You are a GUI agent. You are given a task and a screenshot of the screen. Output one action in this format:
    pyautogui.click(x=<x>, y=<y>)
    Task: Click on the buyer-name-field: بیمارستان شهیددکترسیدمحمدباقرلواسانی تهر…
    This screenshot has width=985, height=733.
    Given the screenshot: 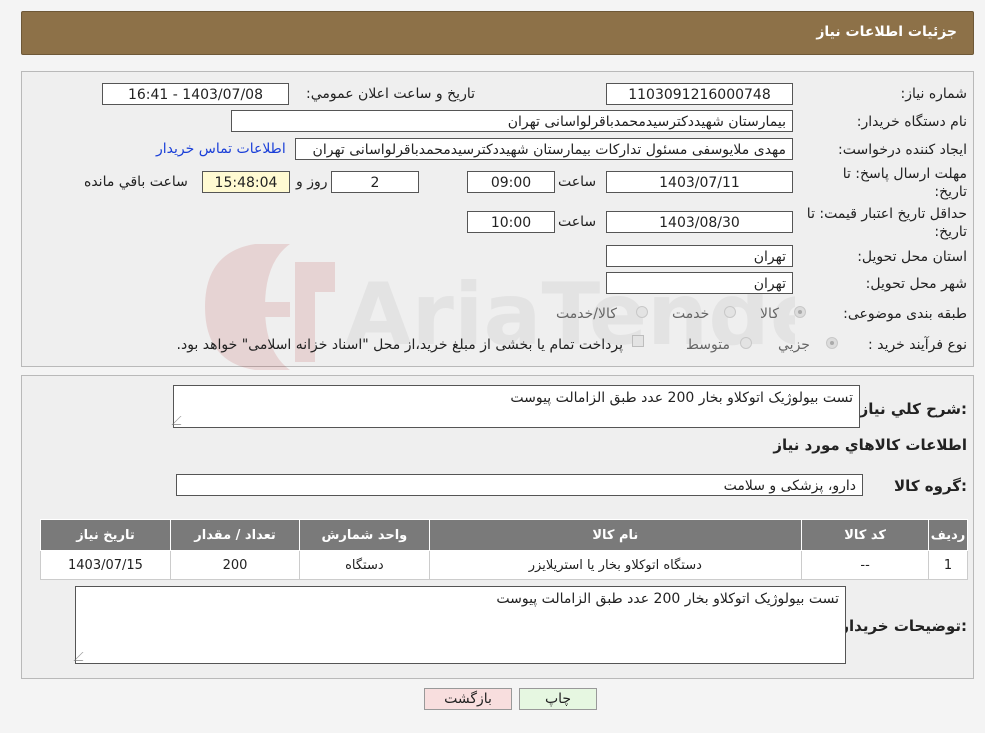 What is the action you would take?
    pyautogui.click(x=512, y=121)
    